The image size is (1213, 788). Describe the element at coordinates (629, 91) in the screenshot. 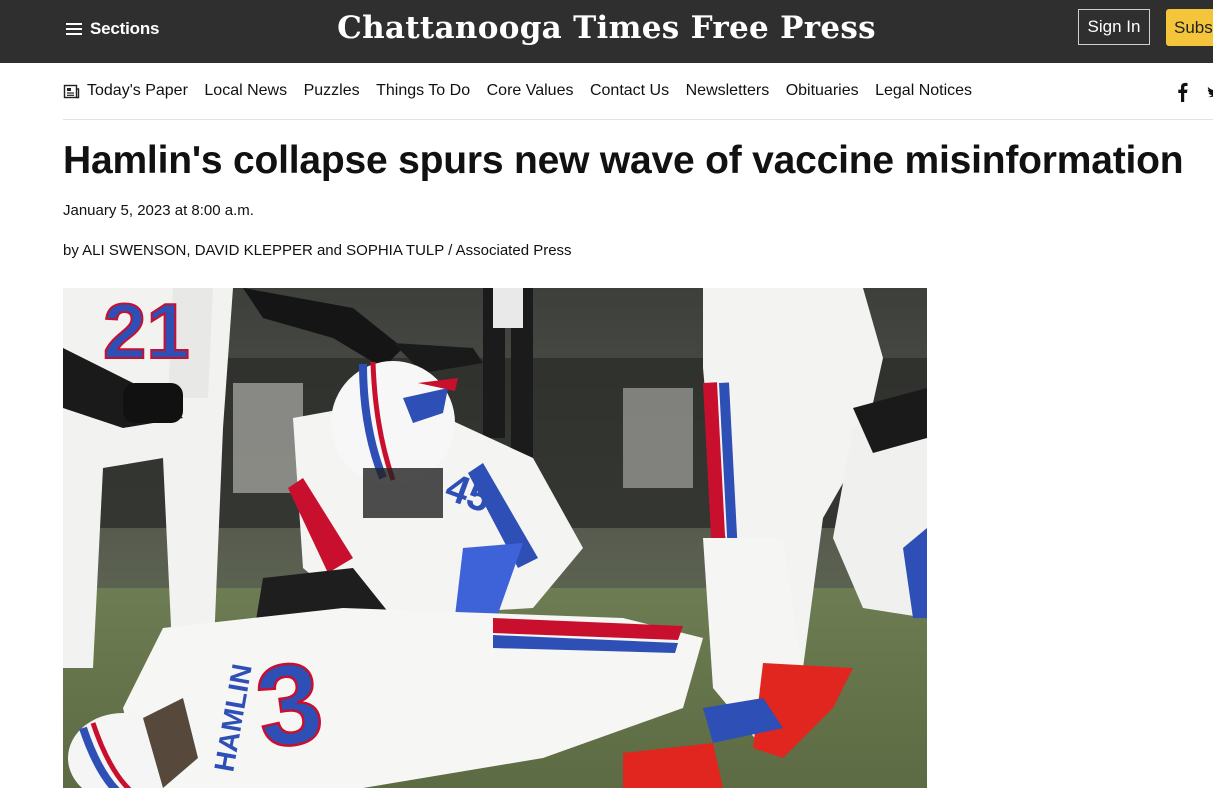

I see `nav-item-contact-us: Contact Us` at that location.